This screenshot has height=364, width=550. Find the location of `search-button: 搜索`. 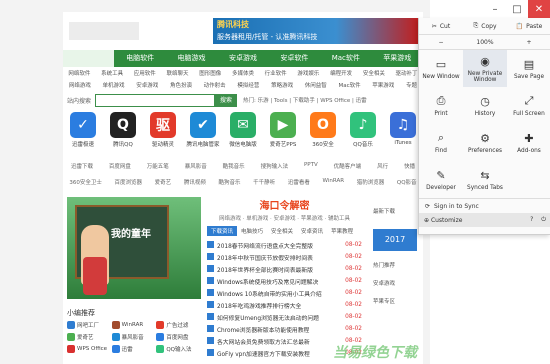

search-button: 搜索 is located at coordinates (226, 100).